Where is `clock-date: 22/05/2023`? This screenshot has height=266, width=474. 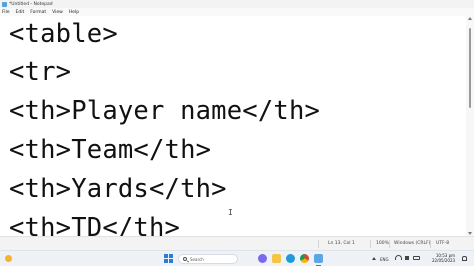
clock-date: 22/05/2023 is located at coordinates (444, 260).